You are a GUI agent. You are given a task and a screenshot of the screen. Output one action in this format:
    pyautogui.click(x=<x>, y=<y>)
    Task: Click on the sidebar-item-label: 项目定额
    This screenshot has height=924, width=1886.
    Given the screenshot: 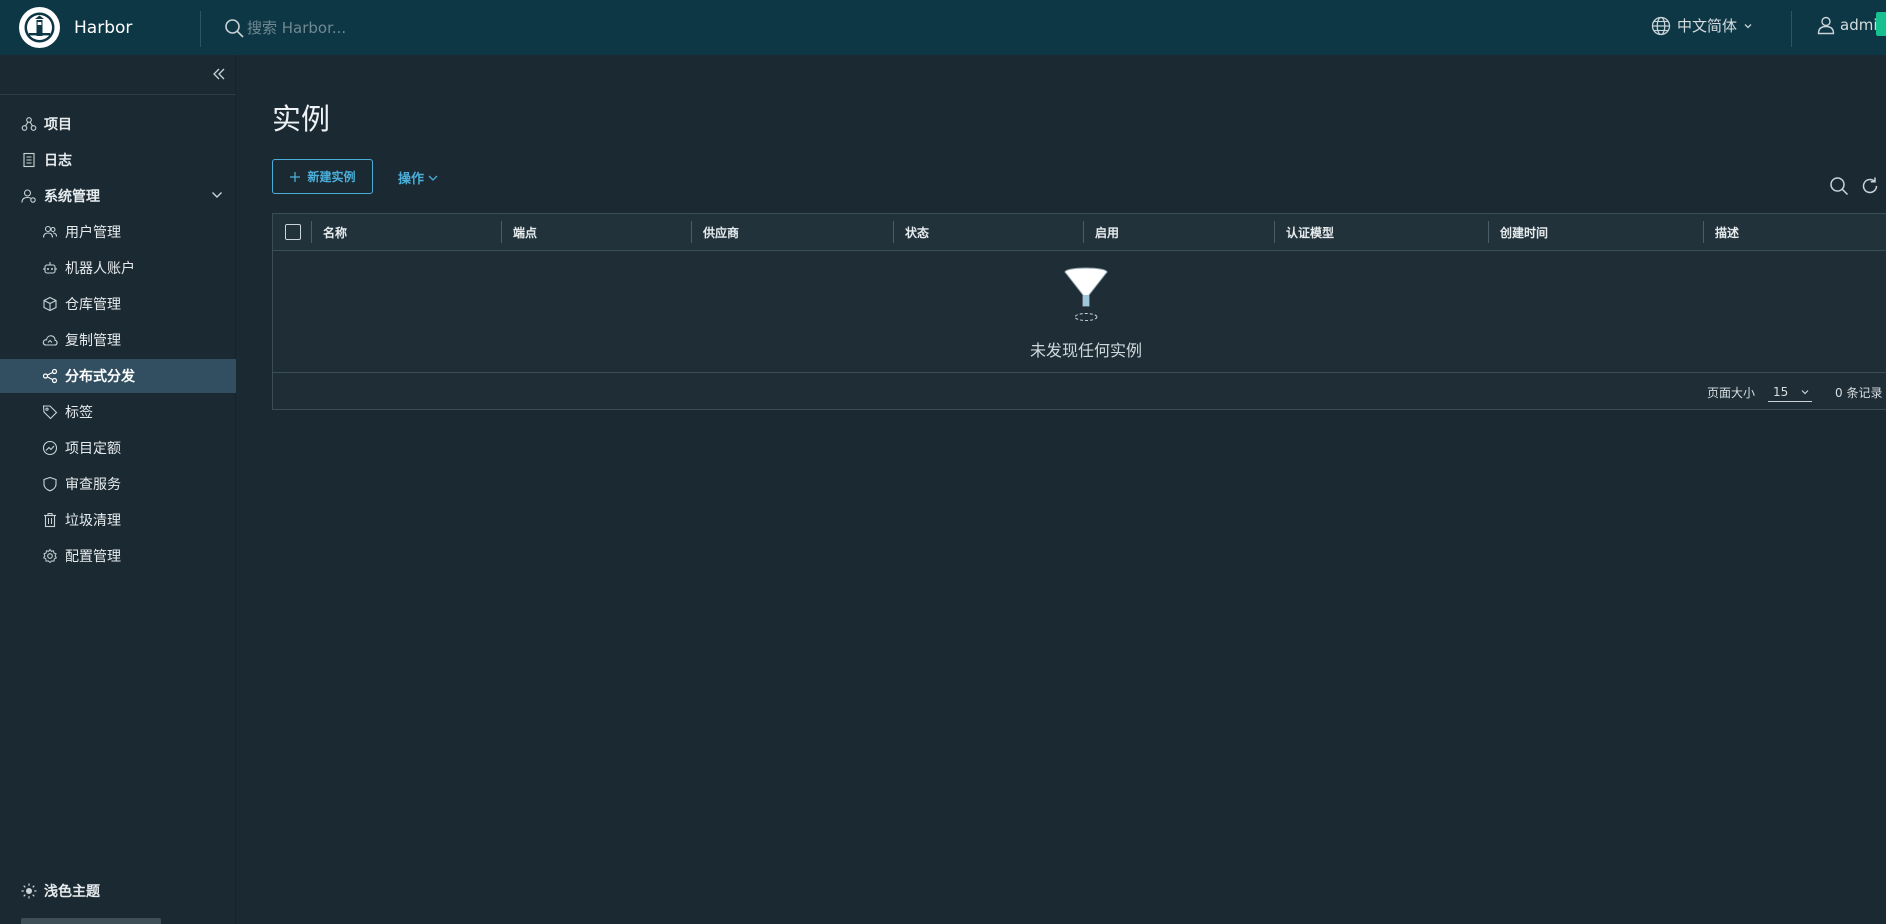 What is the action you would take?
    pyautogui.click(x=93, y=449)
    